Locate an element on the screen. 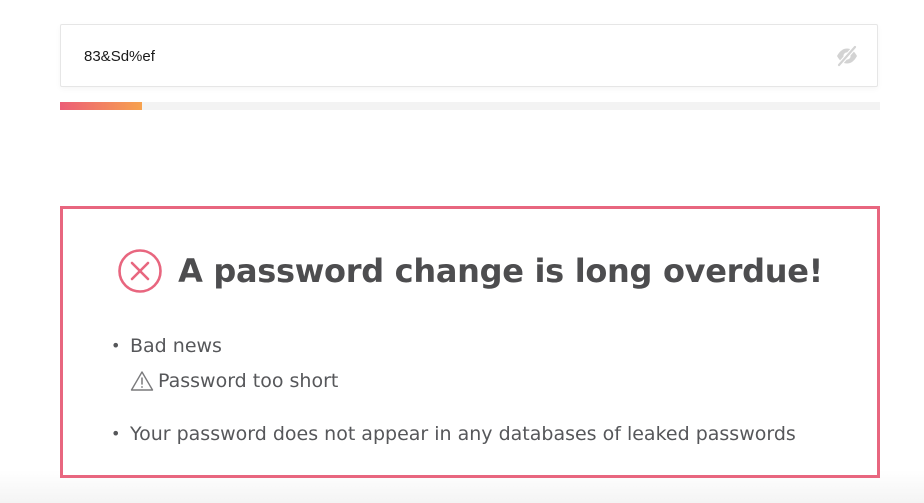 The height and width of the screenshot is (503, 924). list-item: • Bad news Password too short is located at coordinates (480, 363).